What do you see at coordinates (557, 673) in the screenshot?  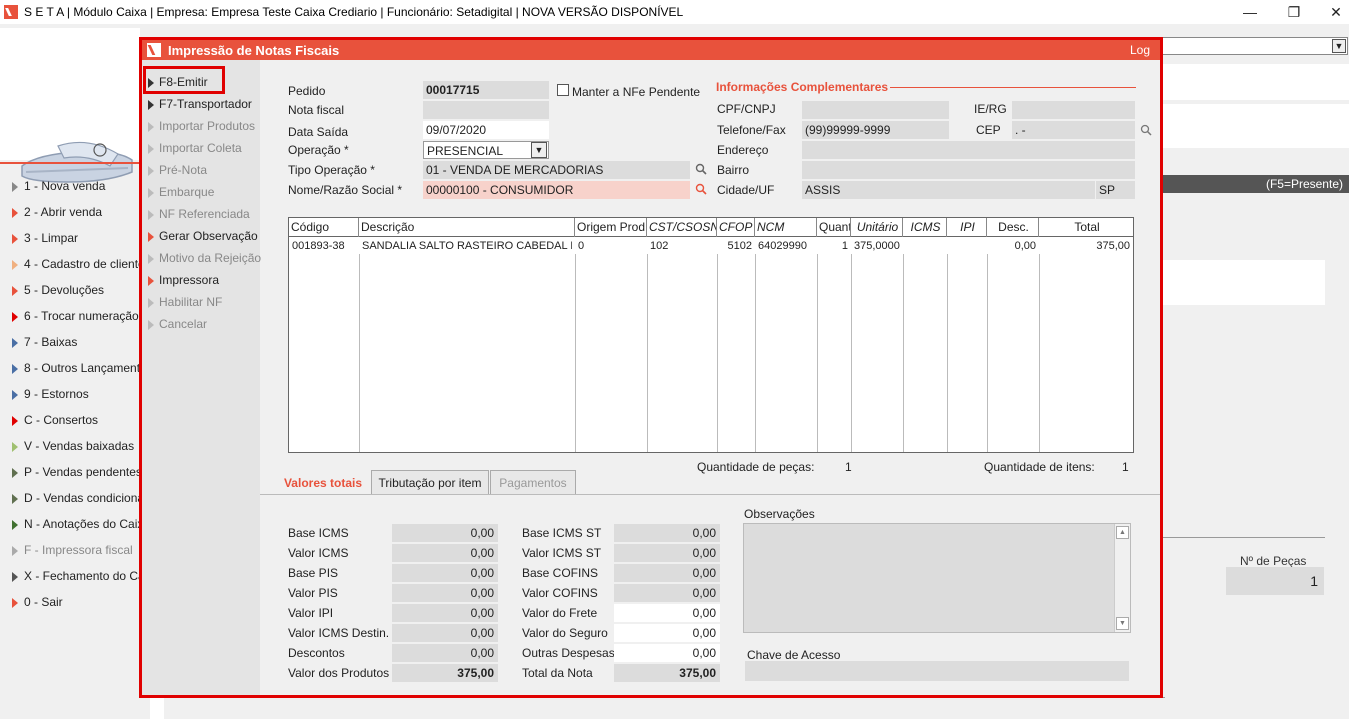 I see `valor-label: Total da Nota` at bounding box center [557, 673].